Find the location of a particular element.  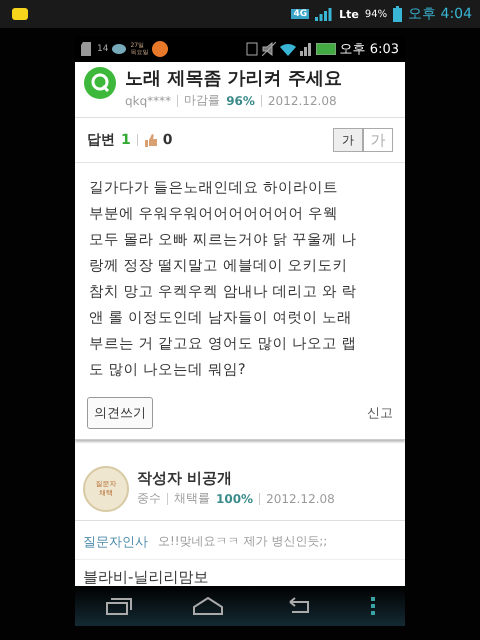

carrier-label: Lte is located at coordinates (349, 14).